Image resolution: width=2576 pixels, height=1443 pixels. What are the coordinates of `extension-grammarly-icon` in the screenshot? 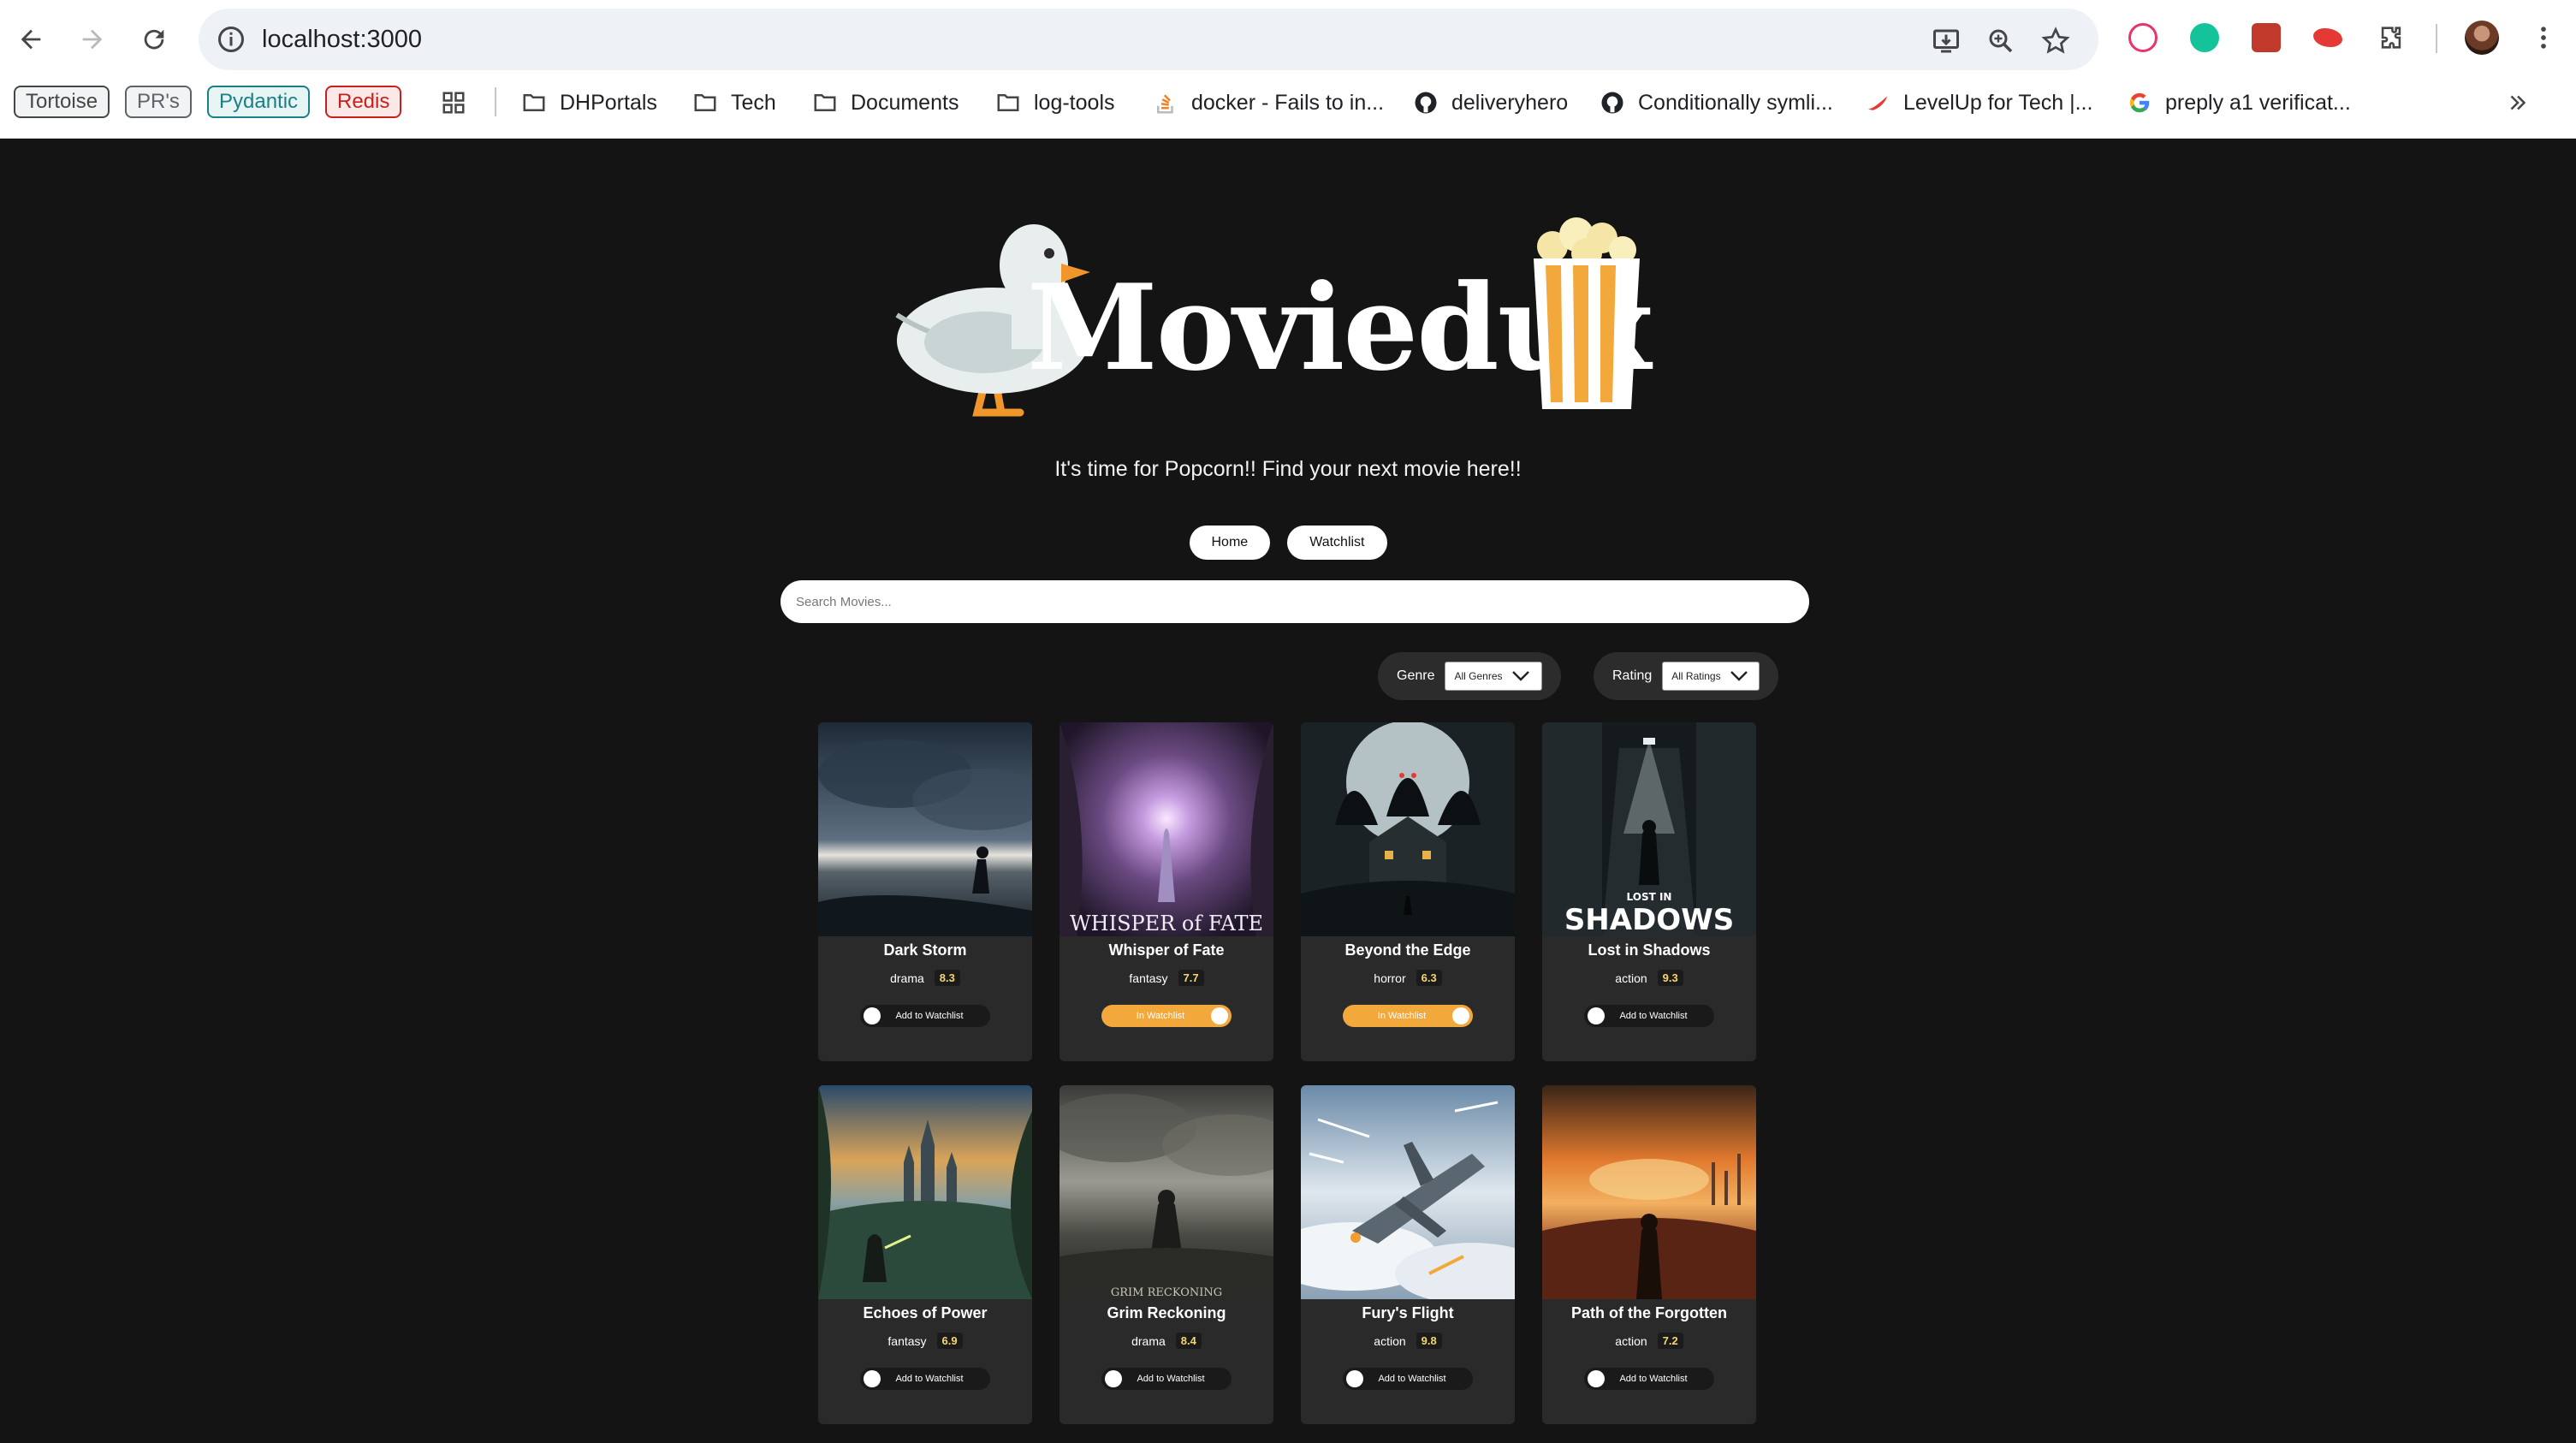 It's located at (2204, 38).